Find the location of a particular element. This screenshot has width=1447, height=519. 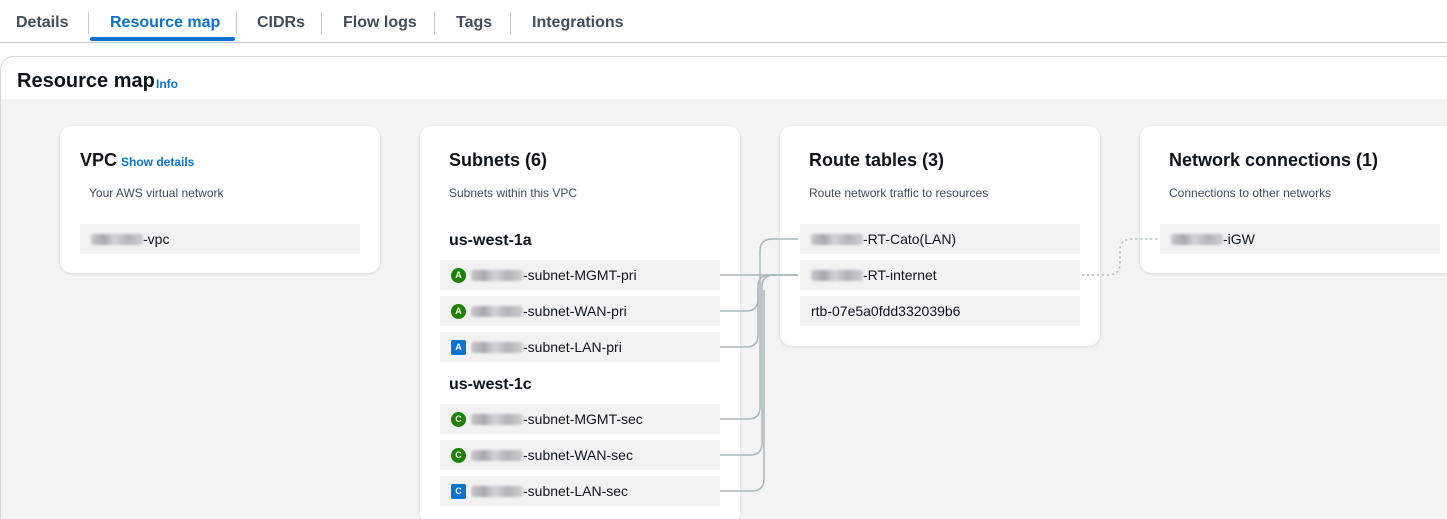

route-tables-card-title: Route tables (3) is located at coordinates (877, 160).